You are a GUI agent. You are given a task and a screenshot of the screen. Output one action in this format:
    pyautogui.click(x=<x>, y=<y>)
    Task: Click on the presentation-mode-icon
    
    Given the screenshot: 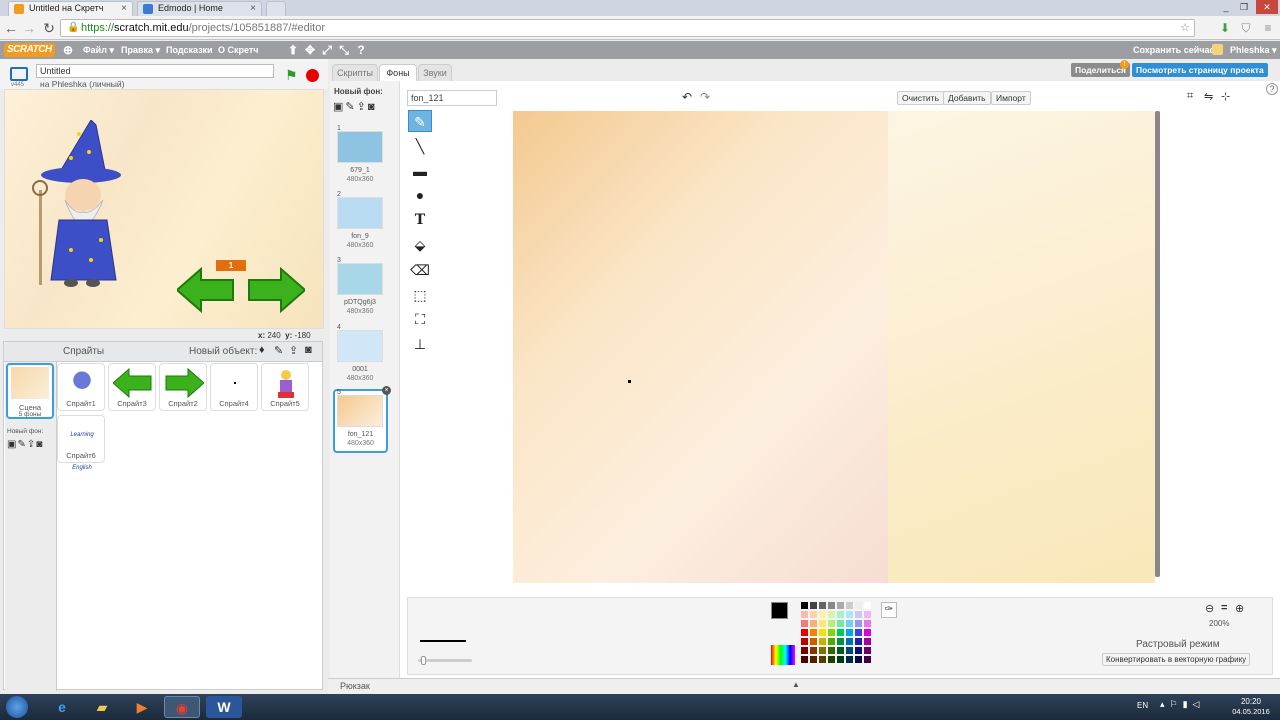 What is the action you would take?
    pyautogui.click(x=19, y=74)
    